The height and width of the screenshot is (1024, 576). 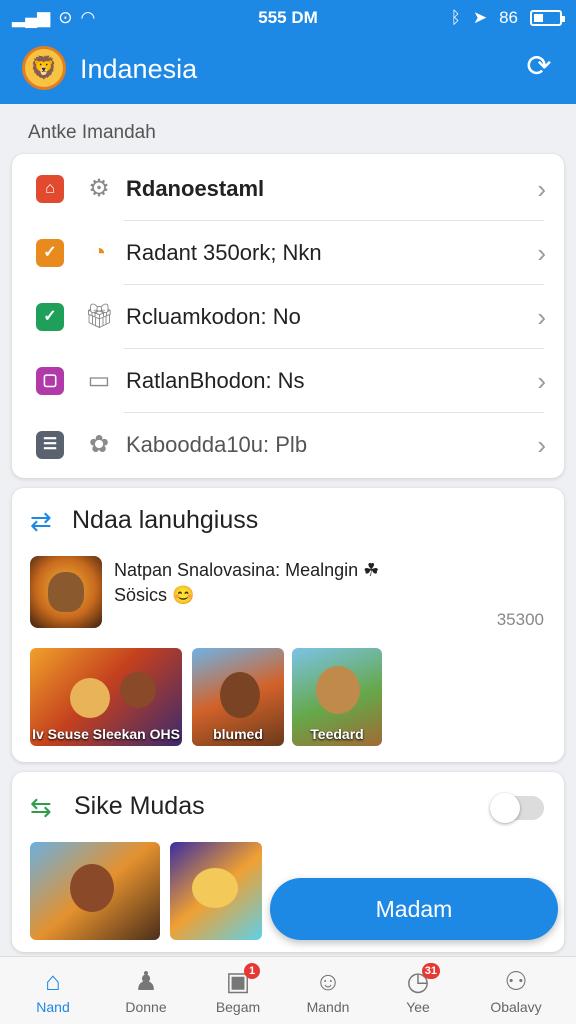 I want to click on bag-icon: ▣ 1, so click(x=241, y=980).